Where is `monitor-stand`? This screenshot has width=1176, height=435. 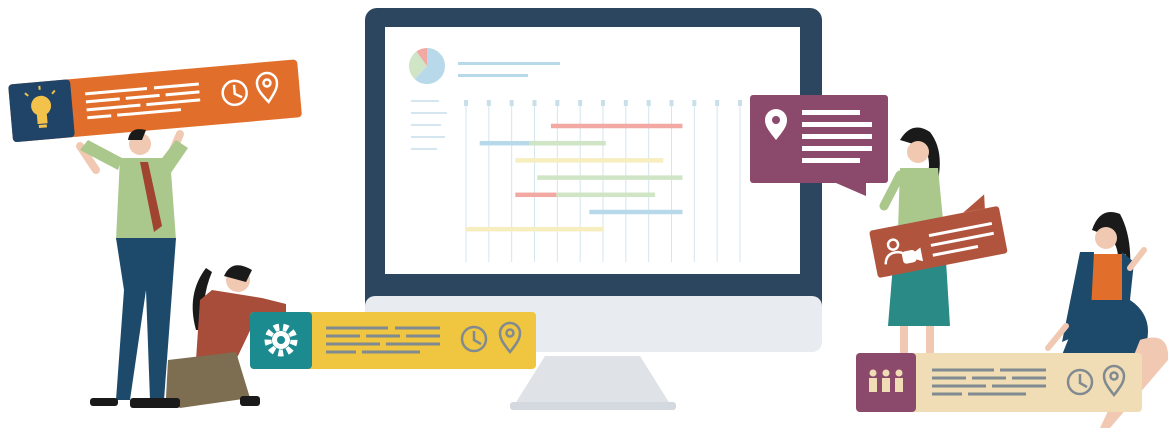 monitor-stand is located at coordinates (592, 381).